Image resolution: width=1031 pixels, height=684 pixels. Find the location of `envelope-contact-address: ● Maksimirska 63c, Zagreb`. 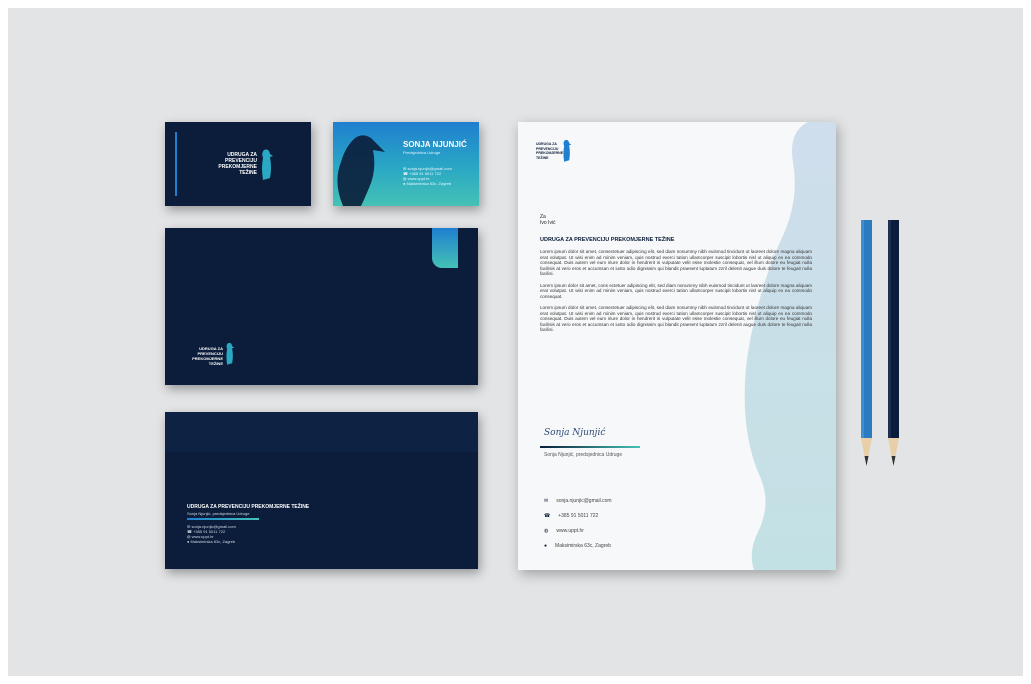

envelope-contact-address: ● Maksimirska 63c, Zagreb is located at coordinates (211, 541).